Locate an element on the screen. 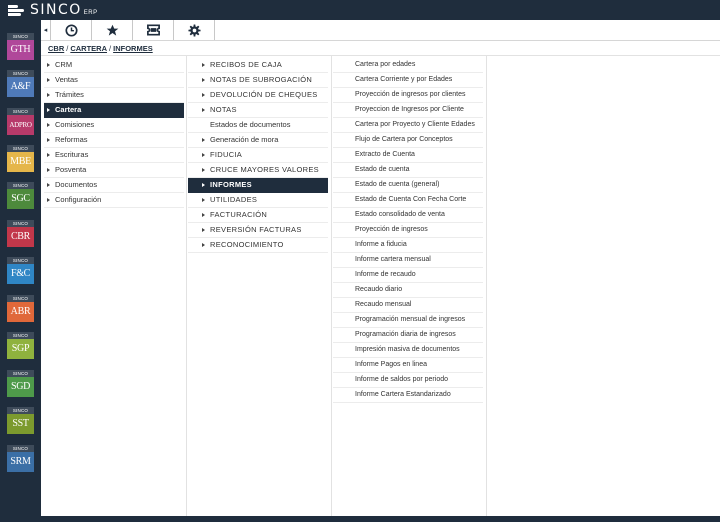 This screenshot has height=522, width=720. chevron-left-icon: ◂ is located at coordinates (45, 30).